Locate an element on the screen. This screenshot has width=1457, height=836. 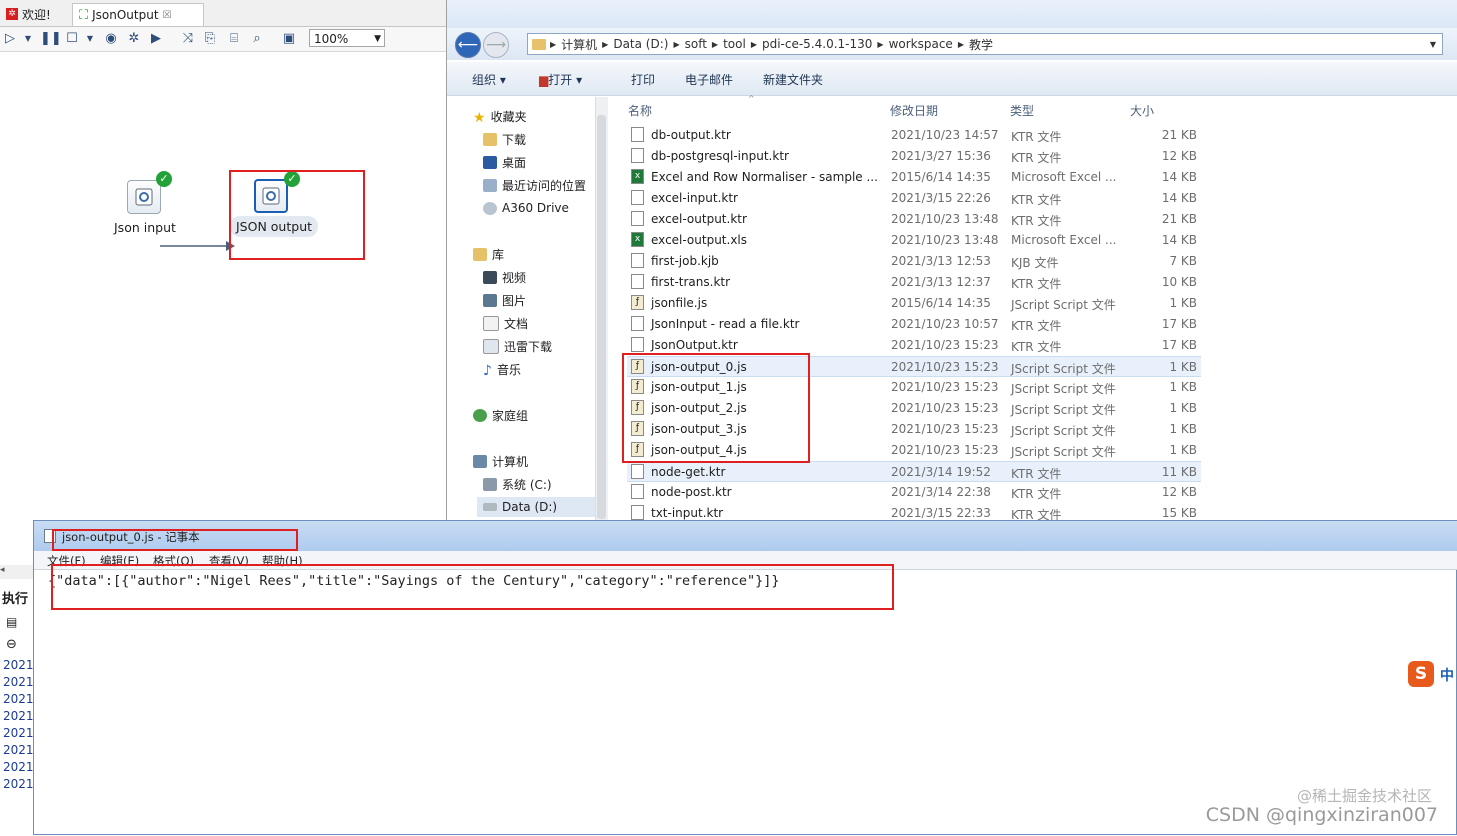
breadcrumb-item: workspace is located at coordinates (921, 44).